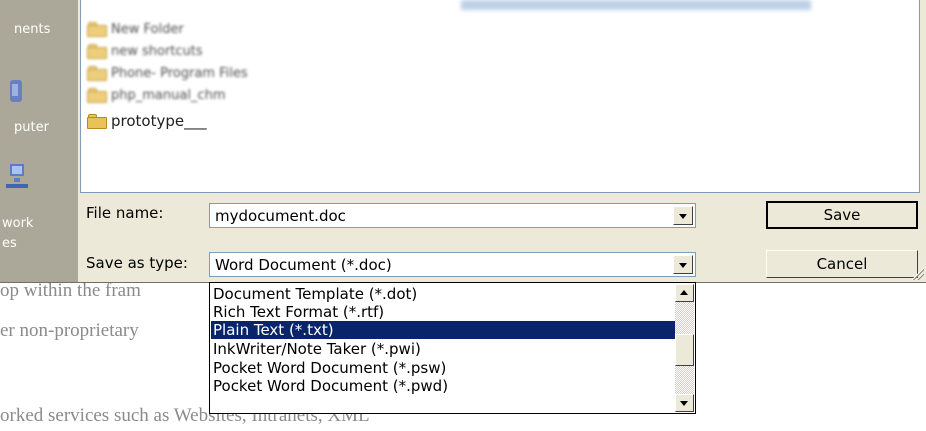 Image resolution: width=926 pixels, height=431 pixels. Describe the element at coordinates (452, 215) in the screenshot. I see `filename-field: mydocument.doc` at that location.